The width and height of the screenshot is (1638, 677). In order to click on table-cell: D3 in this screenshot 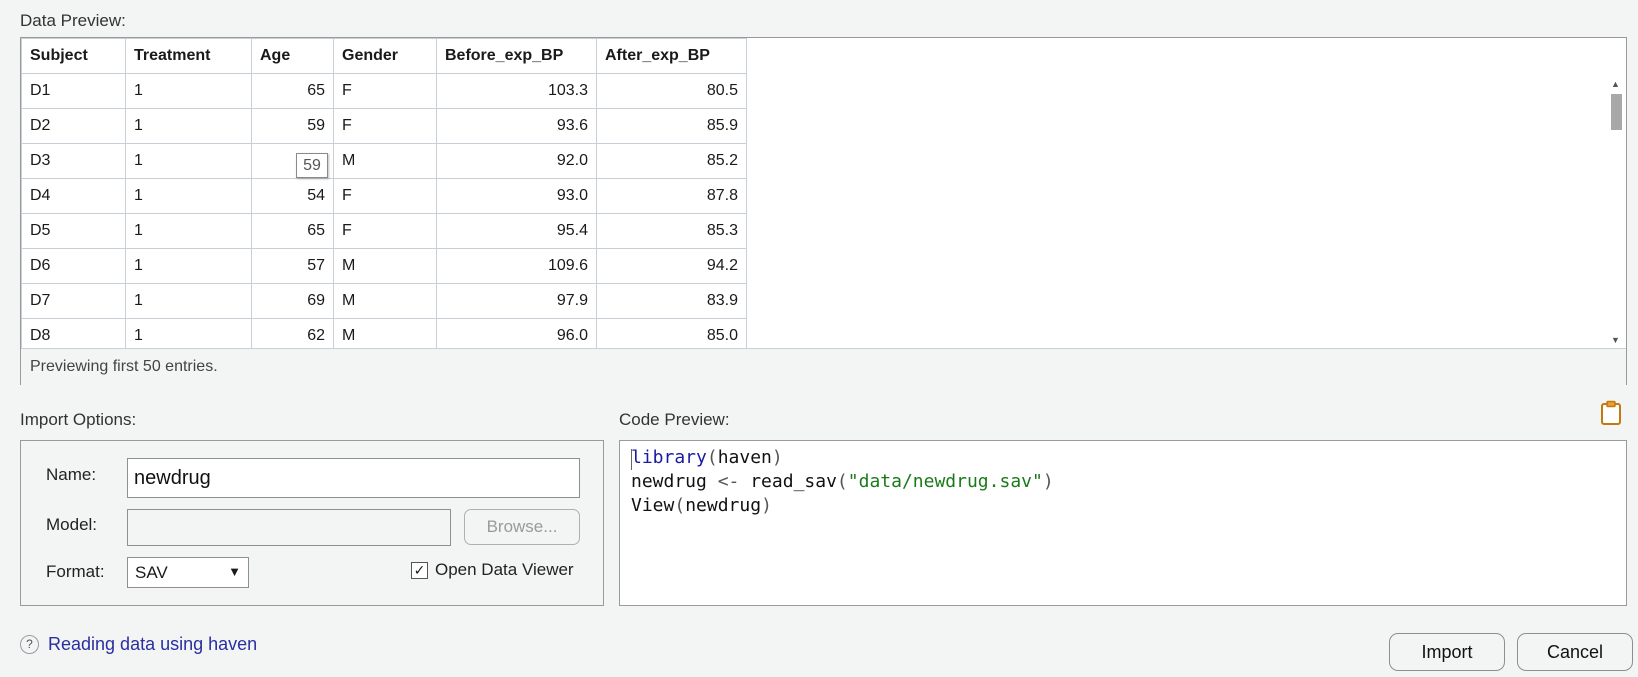, I will do `click(73, 161)`.